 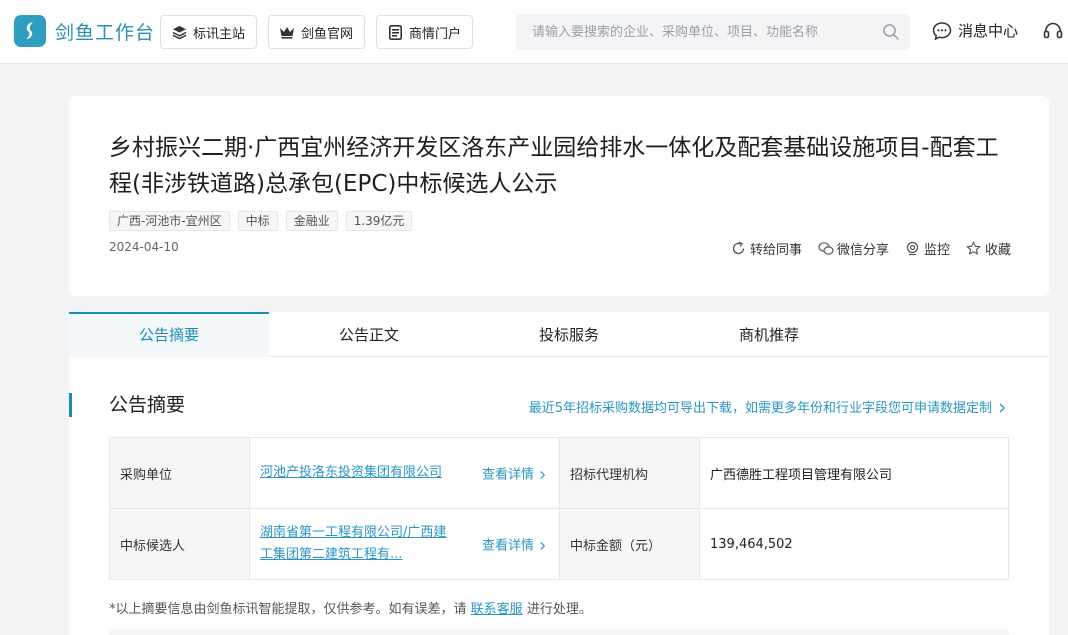 I want to click on purchaser-cell: 河池产投洛东投资集团有限公司 查看详情, so click(x=404, y=473).